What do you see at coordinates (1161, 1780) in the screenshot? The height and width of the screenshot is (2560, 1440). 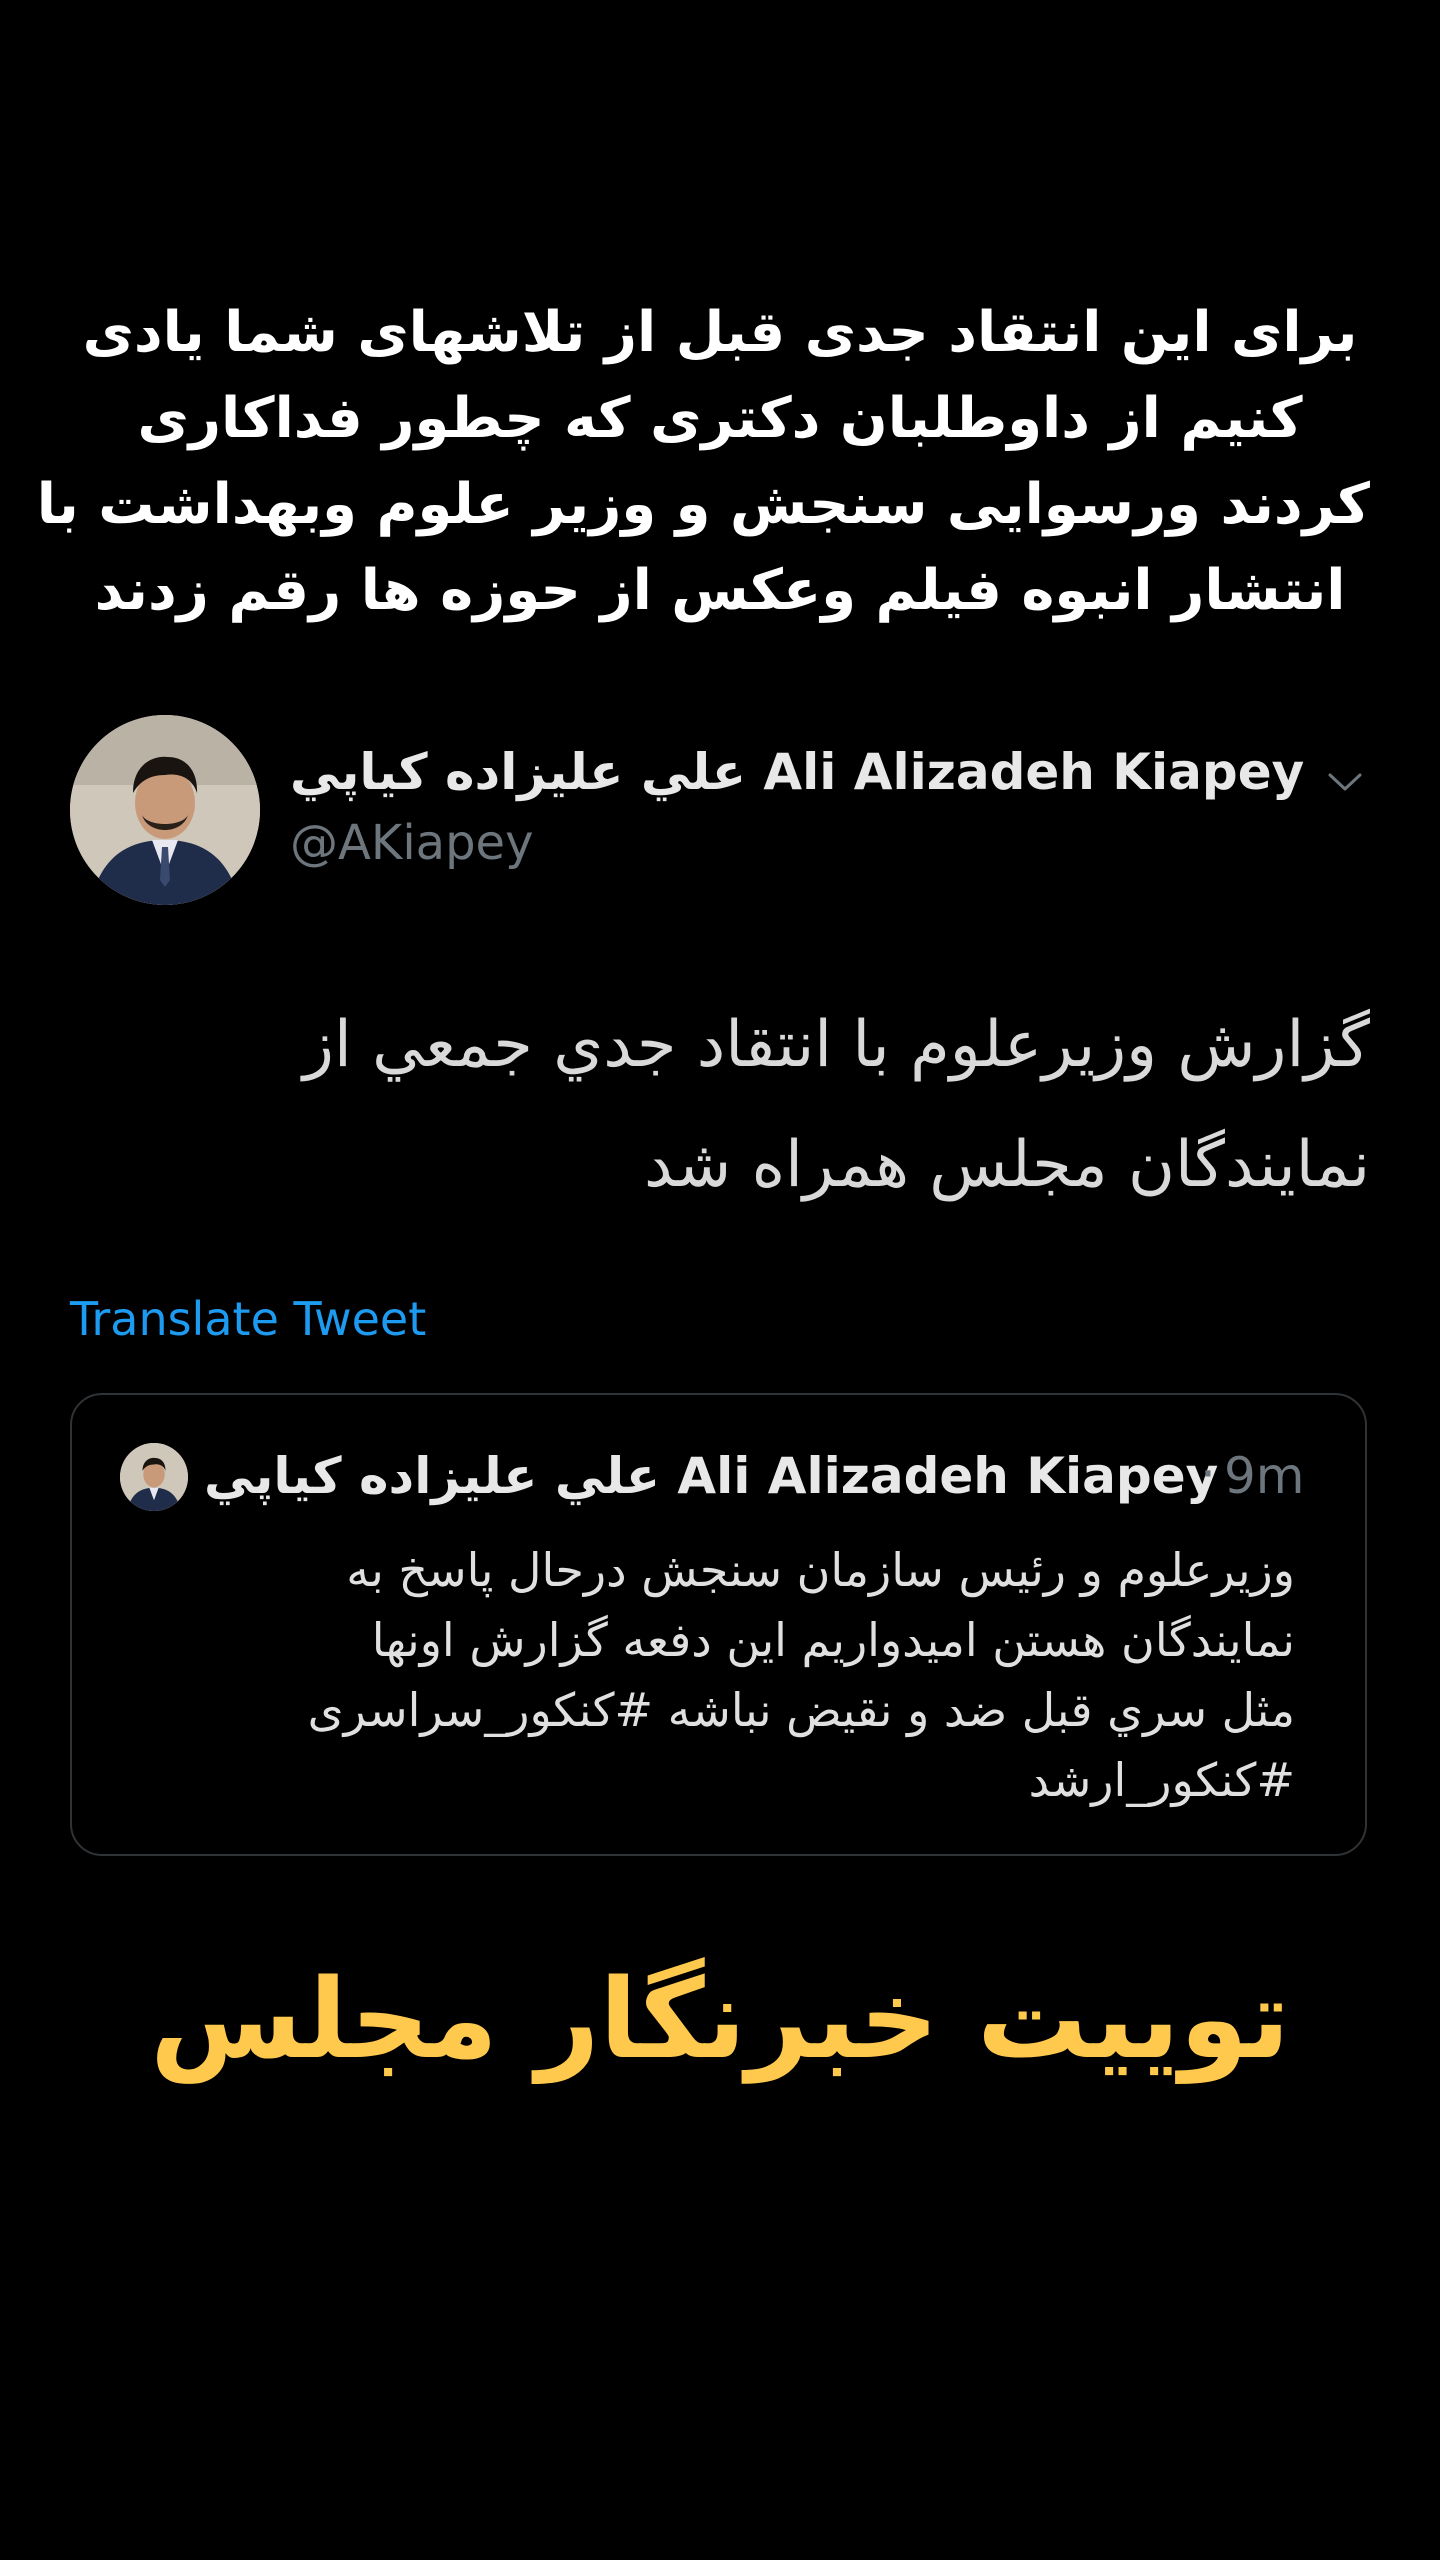 I see `quote-text-line: #كنكور_ارشد` at bounding box center [1161, 1780].